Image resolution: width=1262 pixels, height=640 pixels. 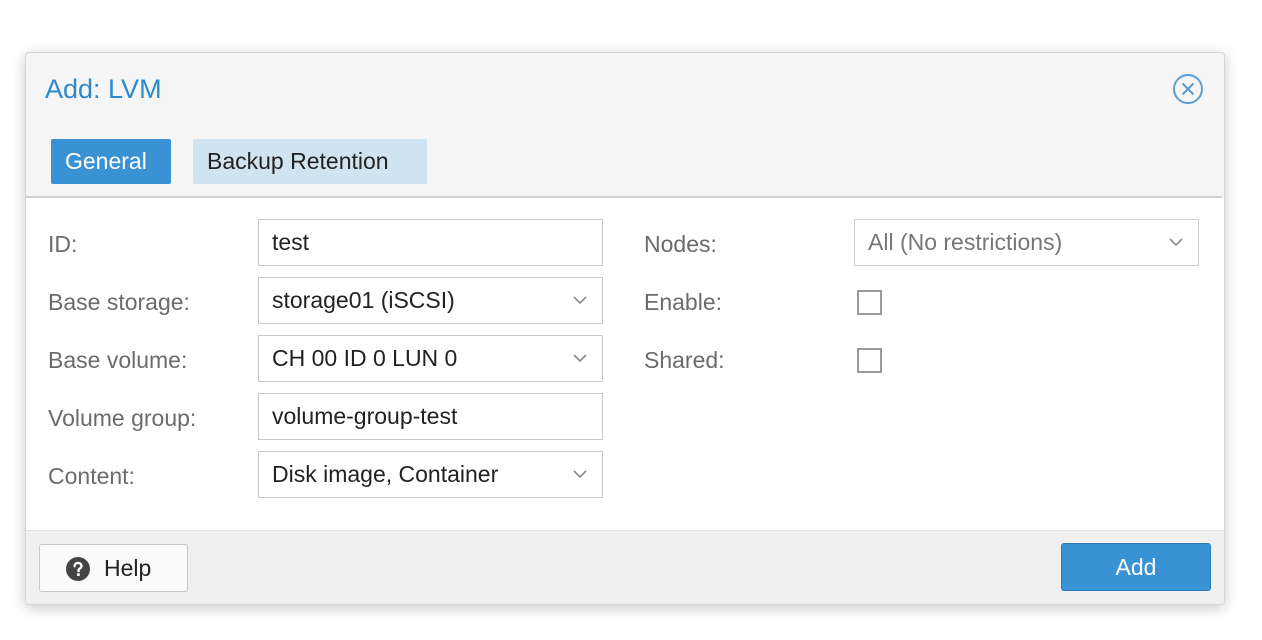 I want to click on nodes-select: All (No restrictions), so click(x=1026, y=242).